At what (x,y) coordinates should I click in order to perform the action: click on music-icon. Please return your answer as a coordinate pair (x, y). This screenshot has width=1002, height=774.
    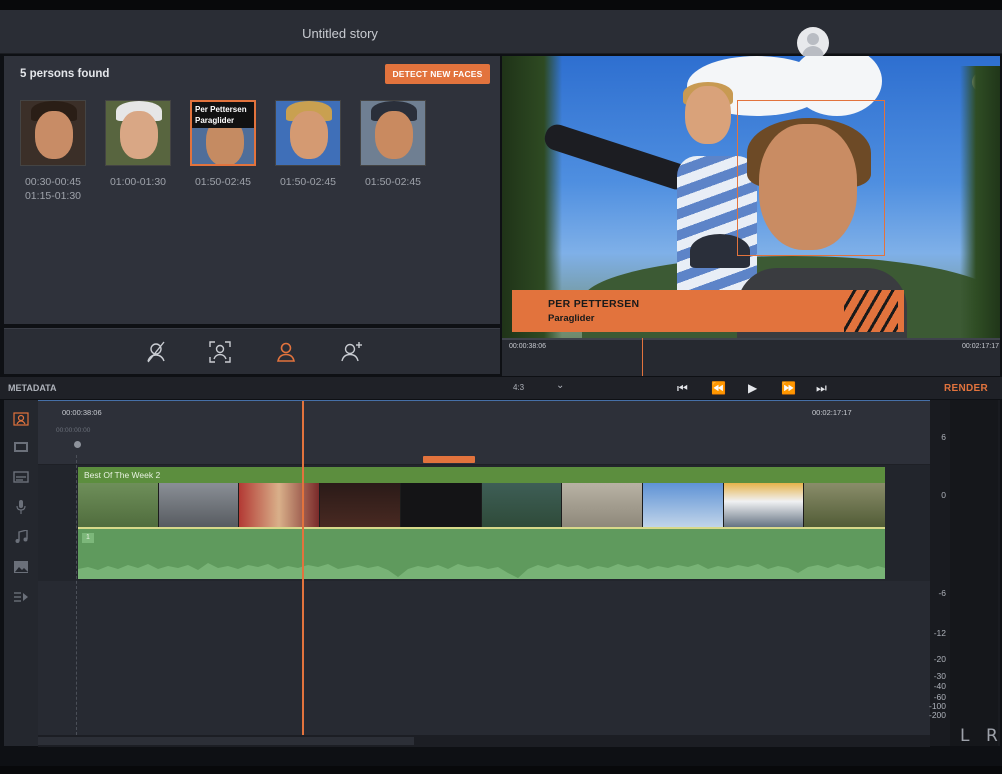
    Looking at the image, I should click on (21, 536).